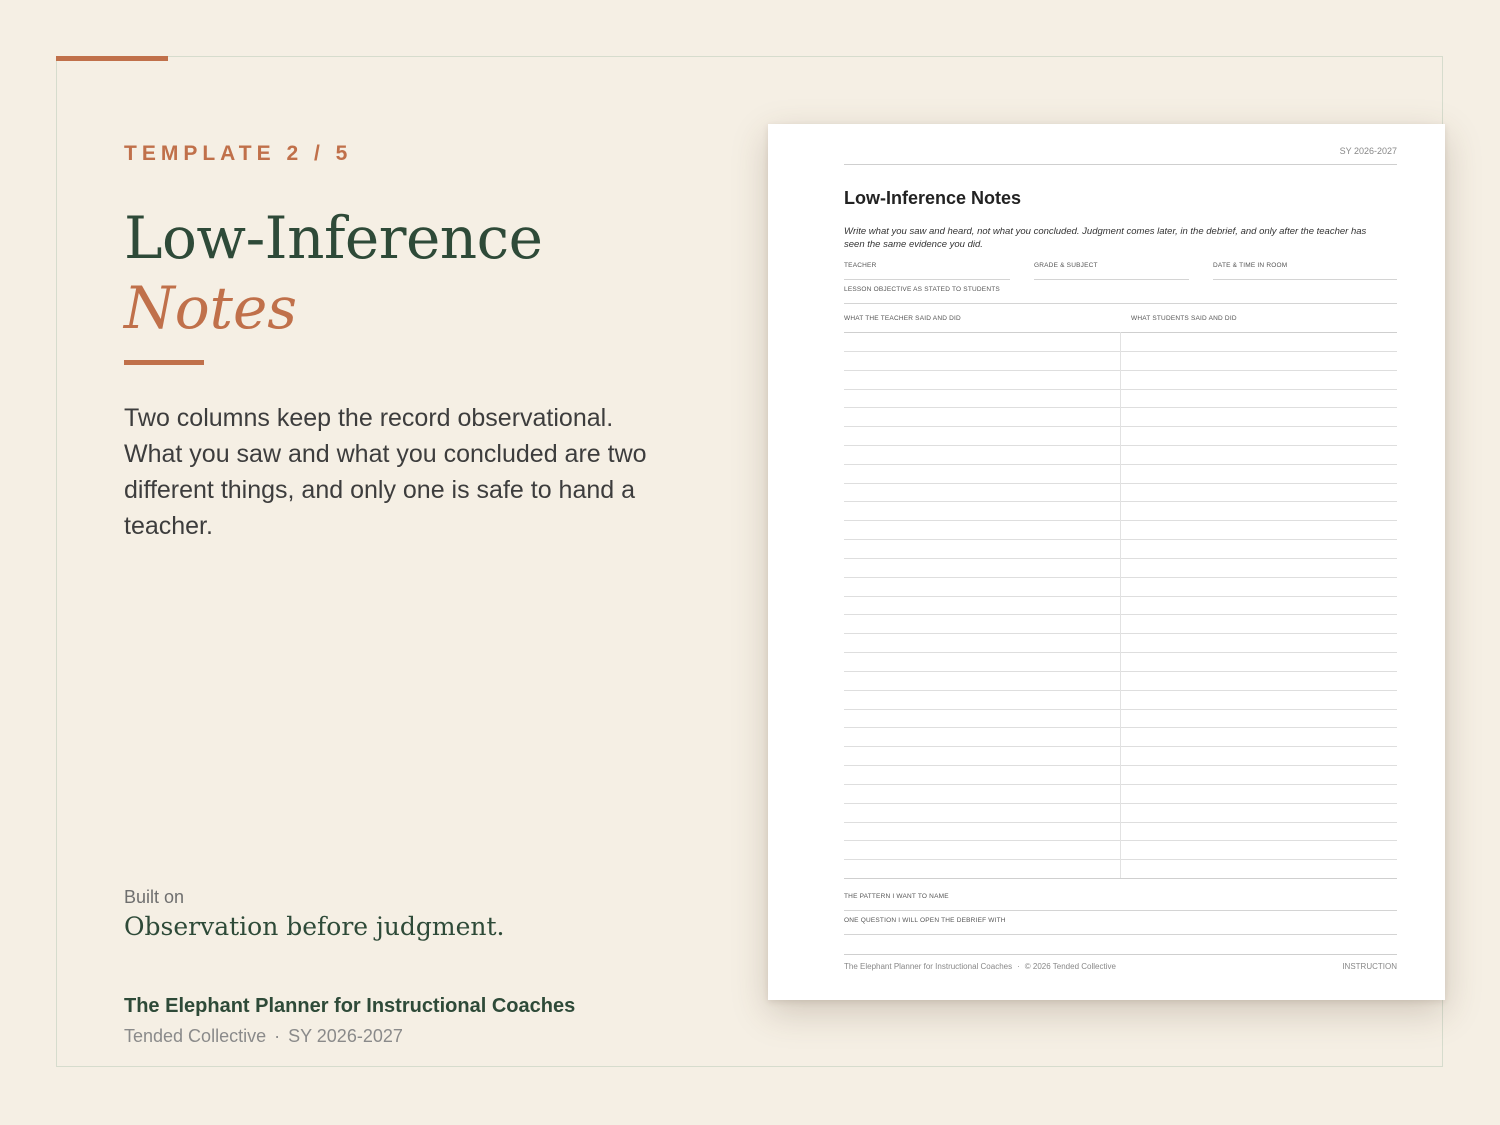 This screenshot has height=1125, width=1500. Describe the element at coordinates (1368, 151) in the screenshot. I see `doc-school-year: SY 2026-2027` at that location.